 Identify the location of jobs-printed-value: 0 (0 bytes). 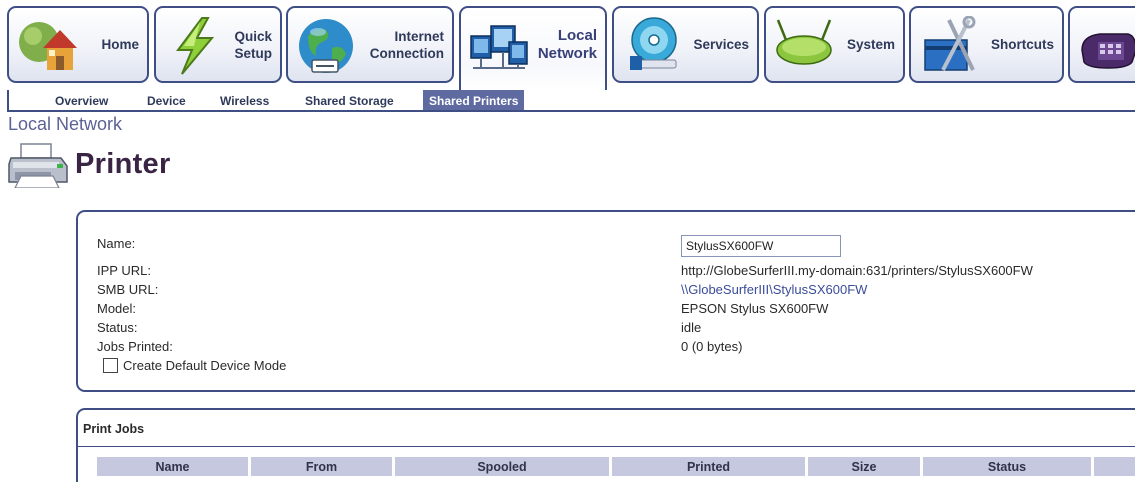
(712, 346).